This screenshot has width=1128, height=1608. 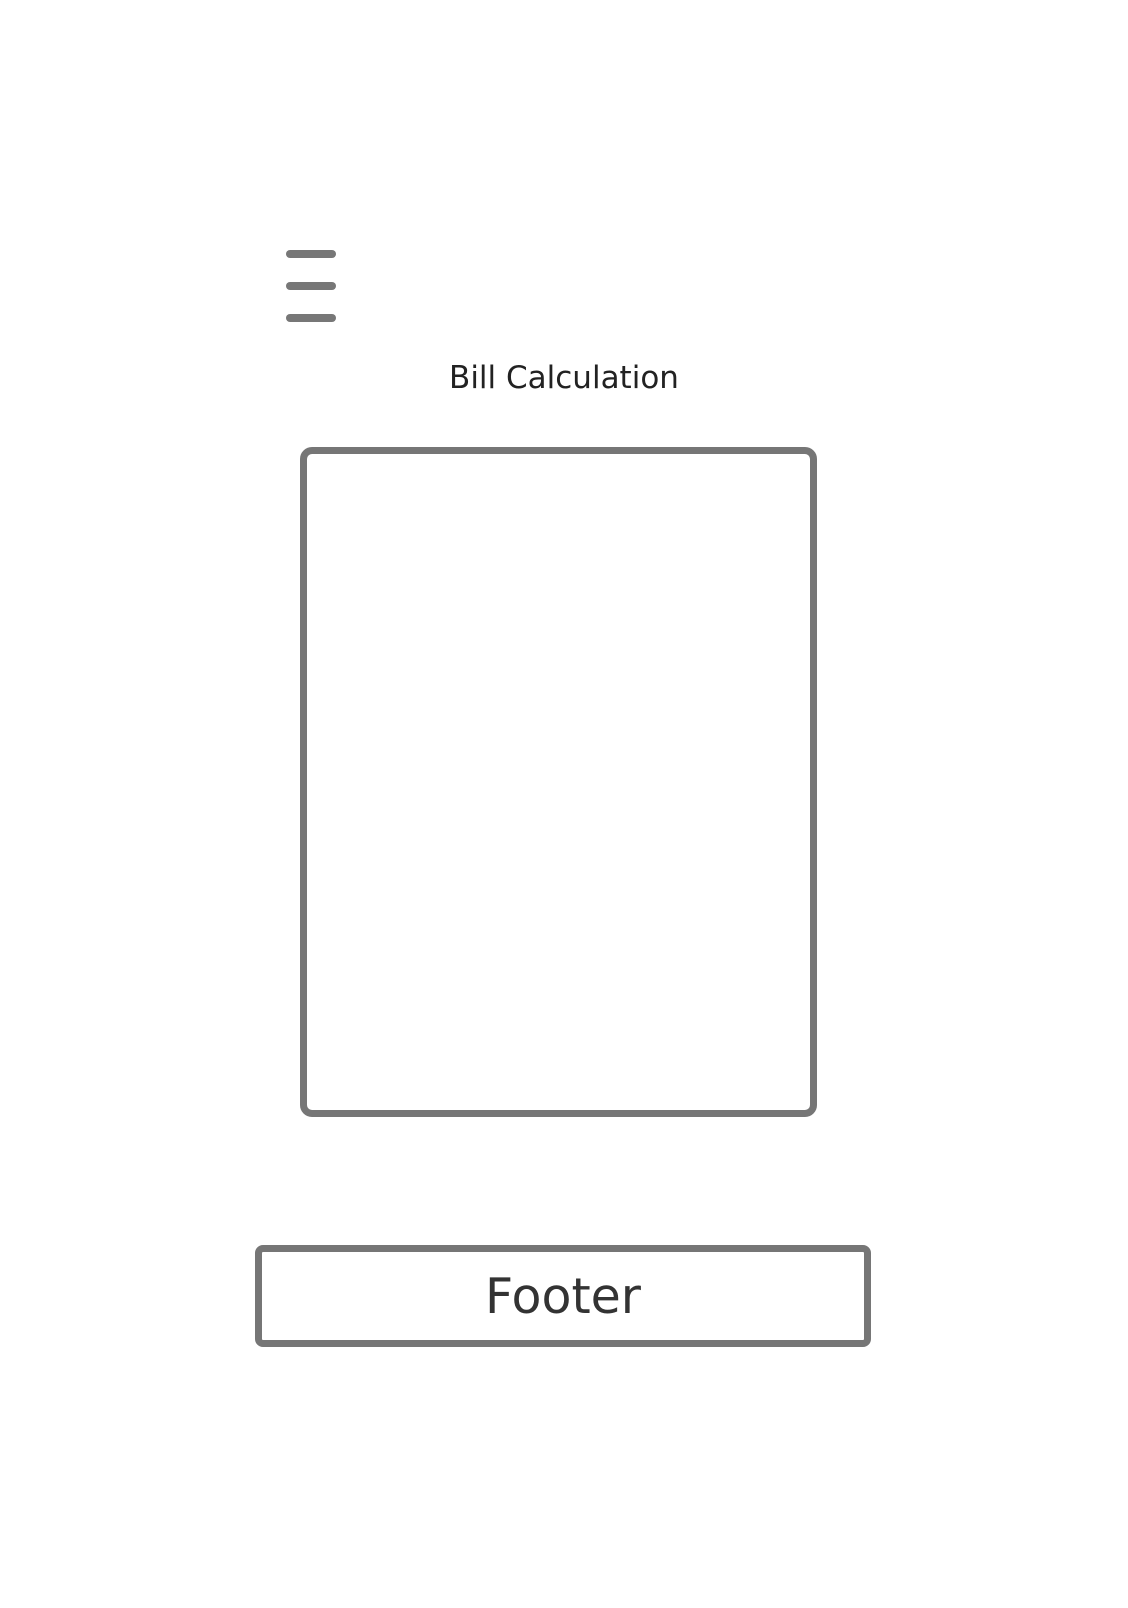 I want to click on hamburger-menu-icon, so click(x=311, y=286).